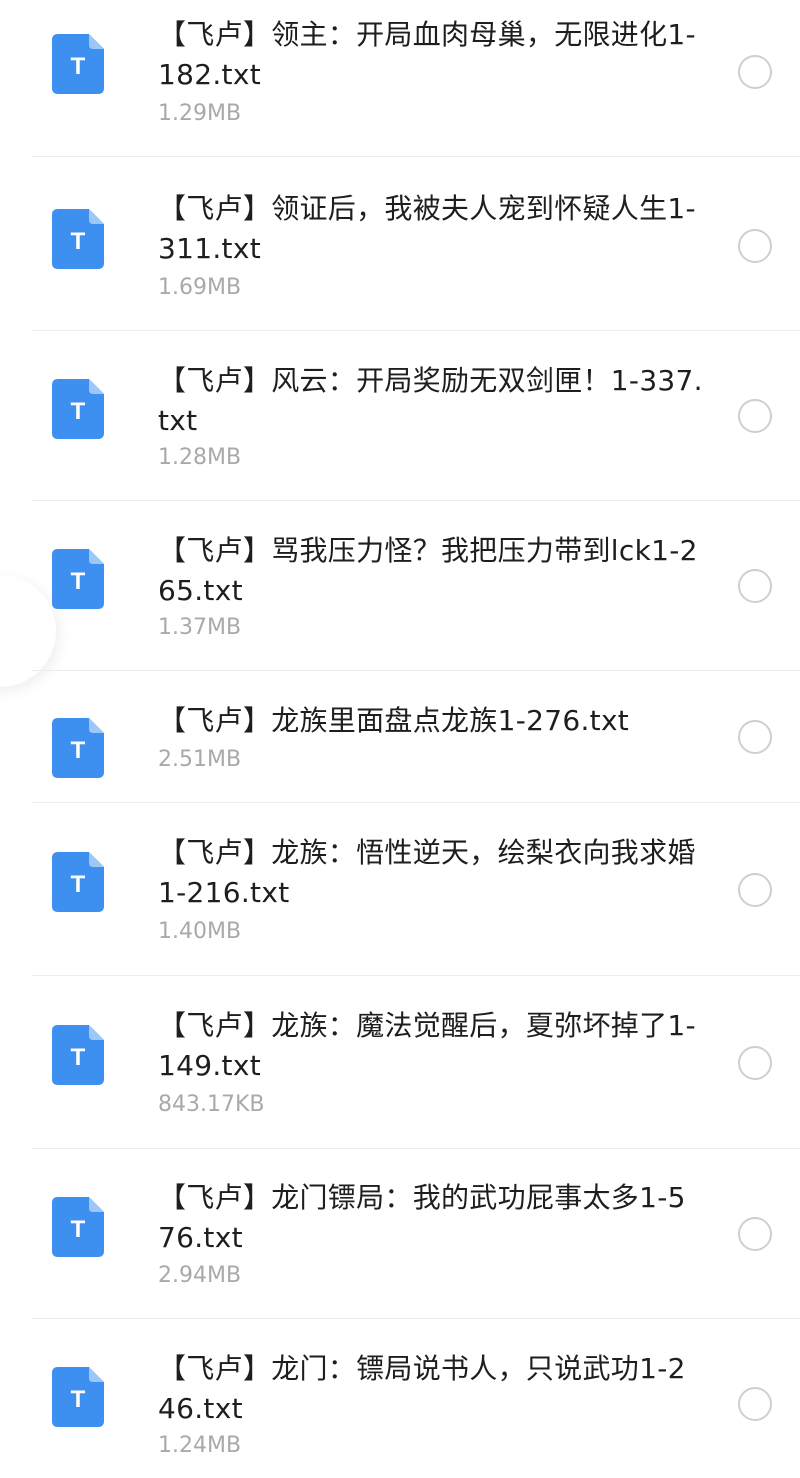 Image resolution: width=800 pixels, height=1478 pixels. Describe the element at coordinates (430, 400) in the screenshot. I see `file-name: 【飞卢】风云：开局奖励无双剑匣！1-337.txt` at that location.